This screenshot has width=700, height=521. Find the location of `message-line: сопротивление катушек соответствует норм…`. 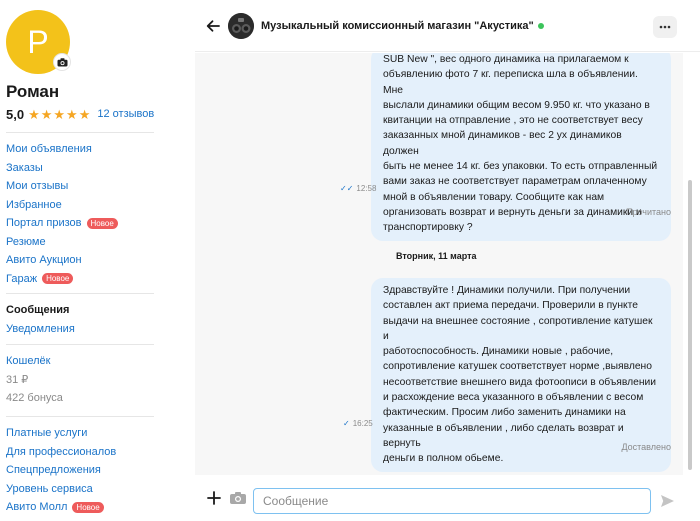

message-line: сопротивление катушек соответствует норм… is located at coordinates (517, 367).